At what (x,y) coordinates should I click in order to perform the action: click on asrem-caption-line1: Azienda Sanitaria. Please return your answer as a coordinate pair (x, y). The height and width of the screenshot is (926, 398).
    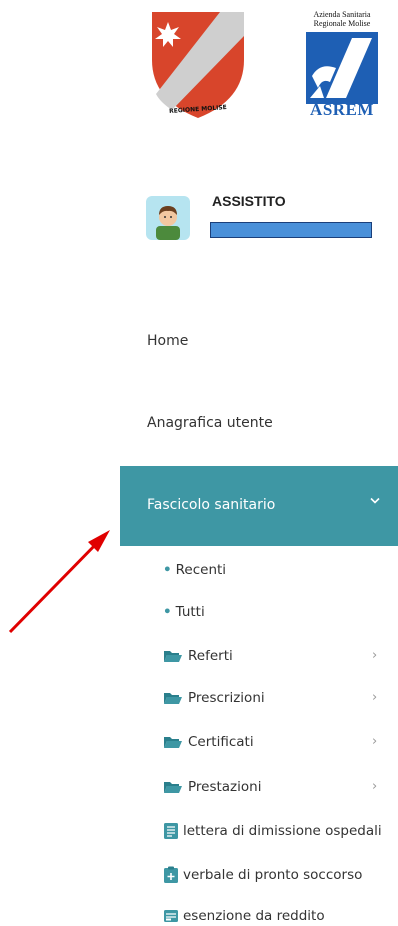
    Looking at the image, I should click on (342, 14).